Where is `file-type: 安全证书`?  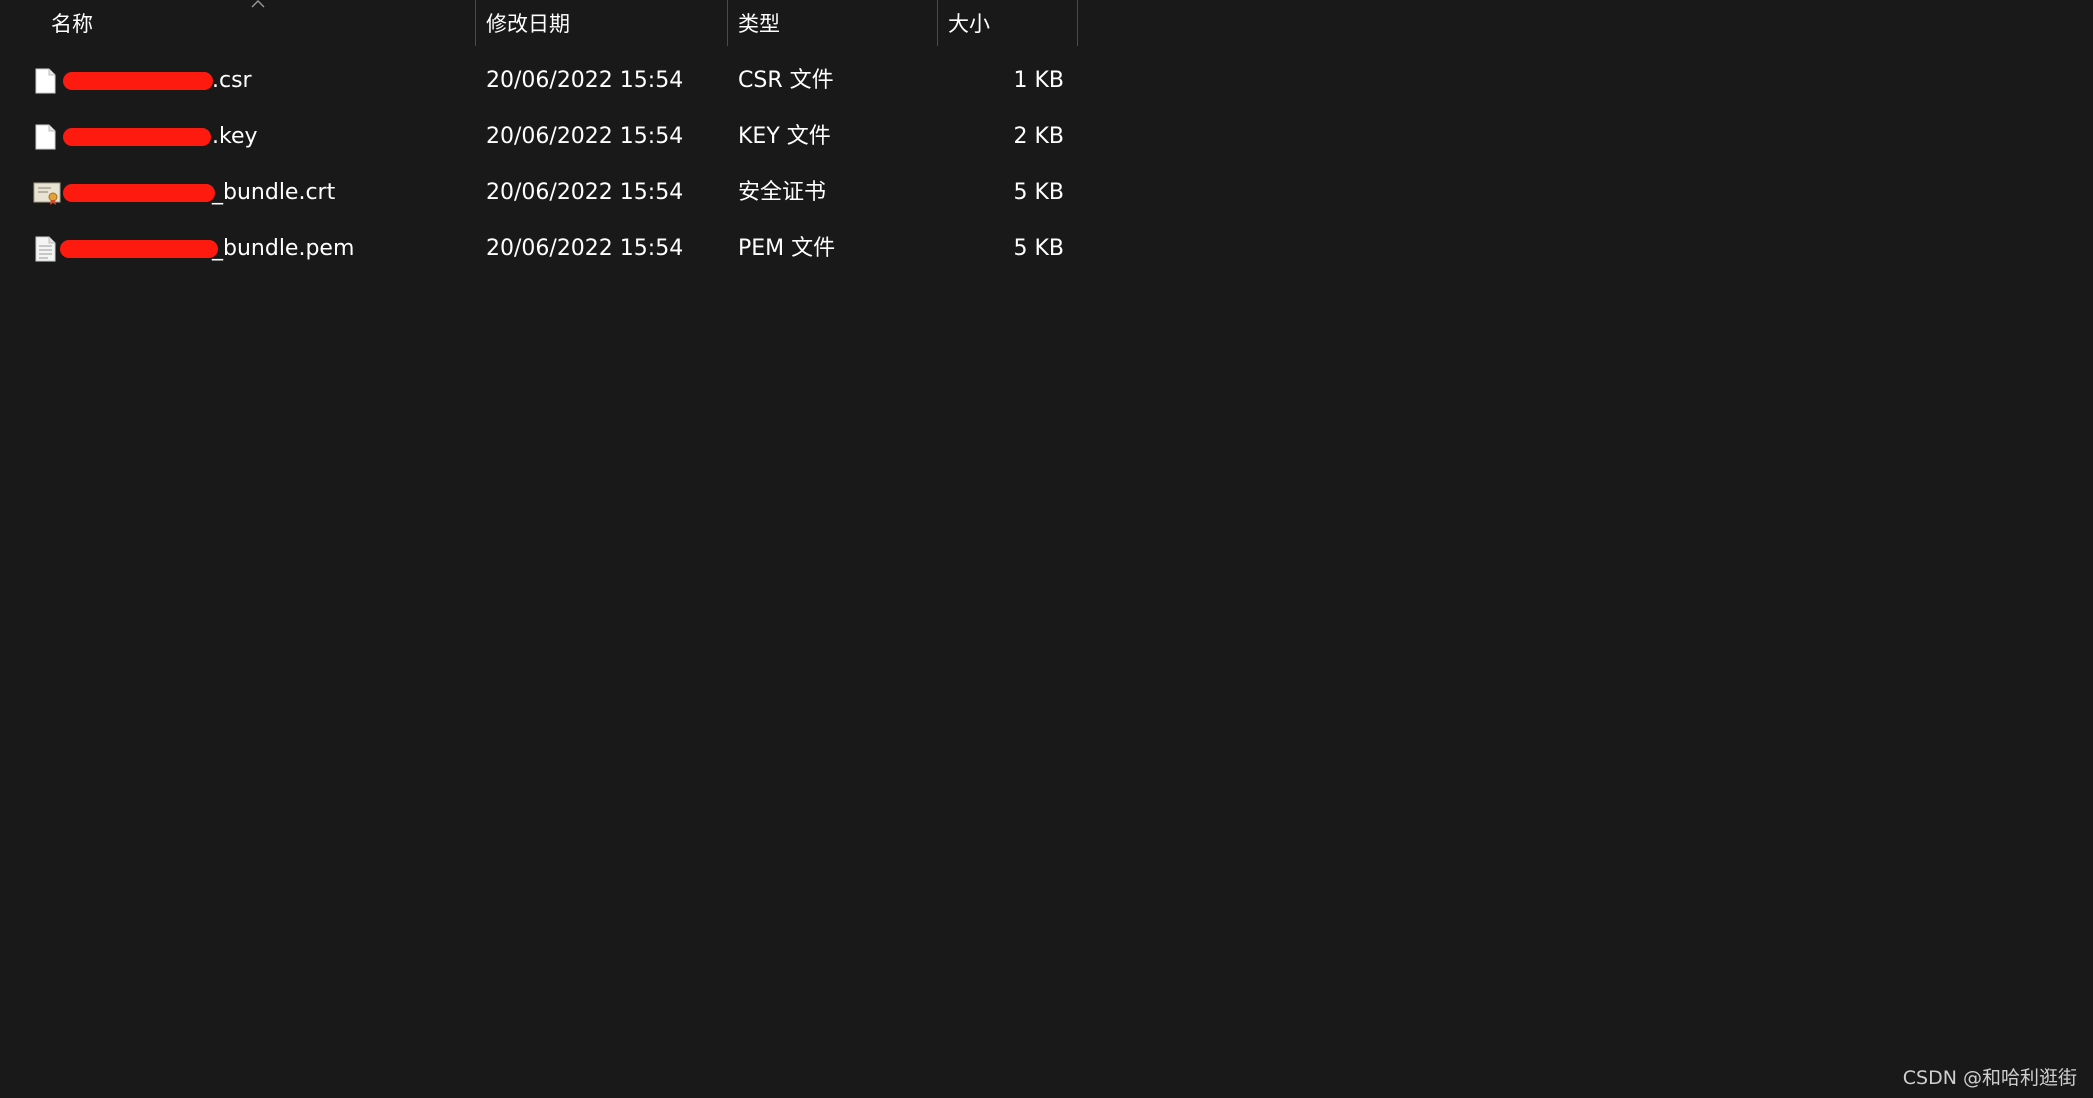 file-type: 安全证书 is located at coordinates (782, 192).